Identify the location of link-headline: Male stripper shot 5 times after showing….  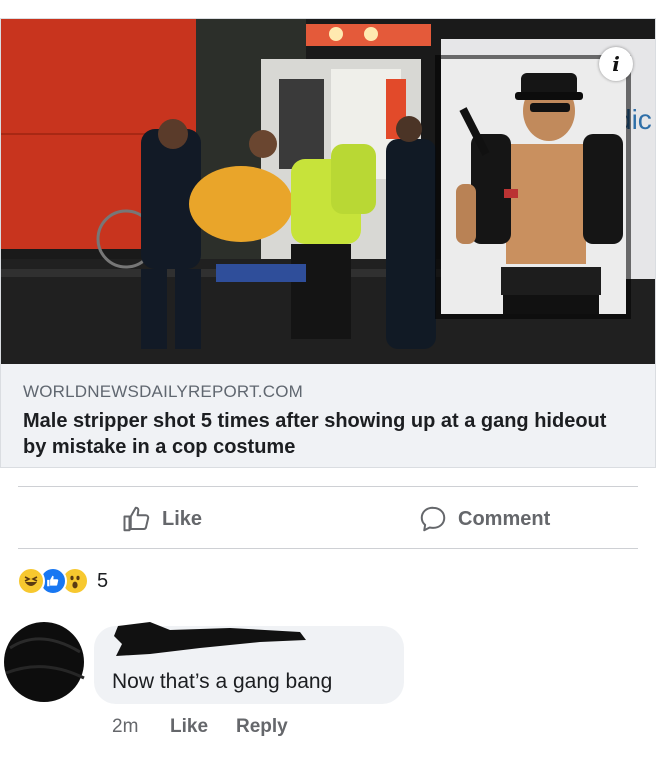
(323, 434).